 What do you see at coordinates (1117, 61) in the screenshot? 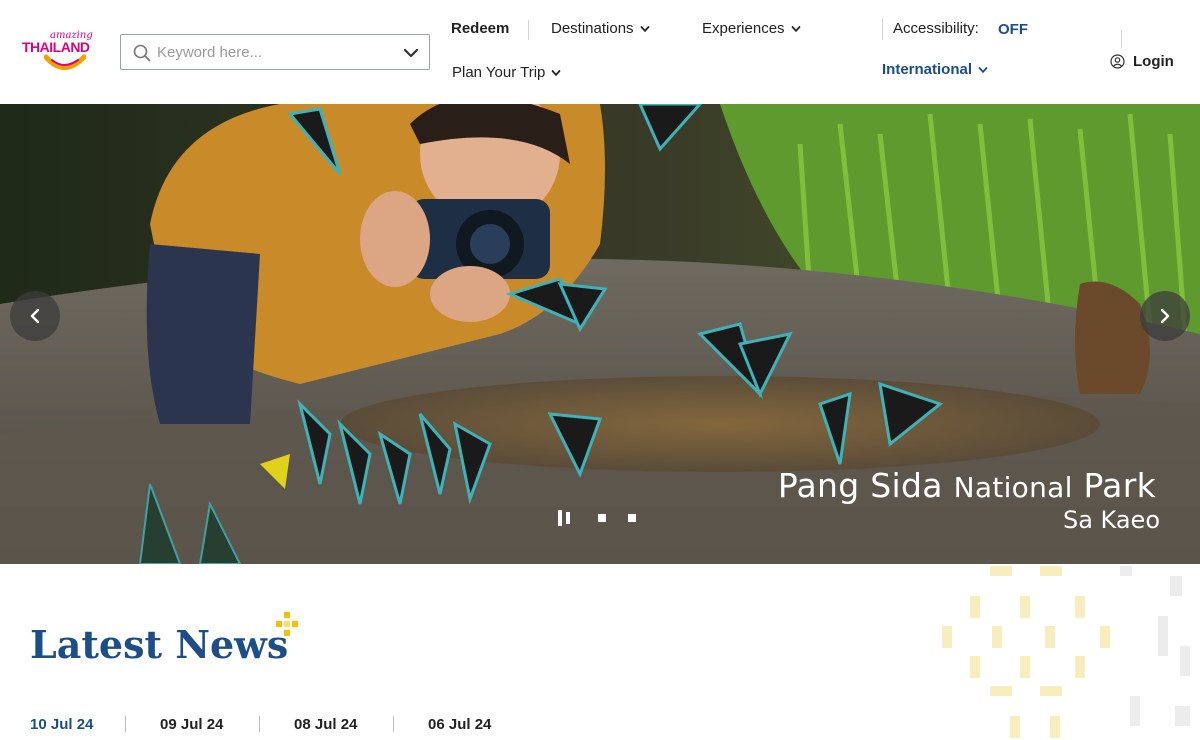
I see `user-icon` at bounding box center [1117, 61].